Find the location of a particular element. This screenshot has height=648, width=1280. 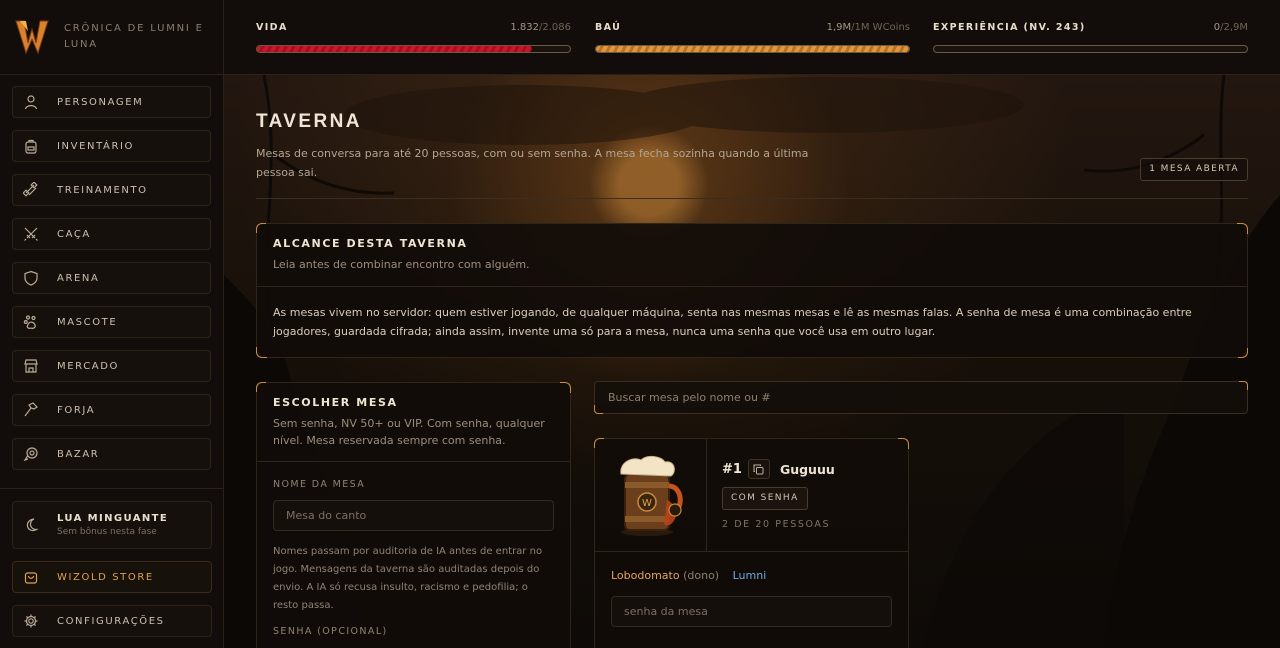

sidebar-item-mercado: MERCADO is located at coordinates (111, 366).